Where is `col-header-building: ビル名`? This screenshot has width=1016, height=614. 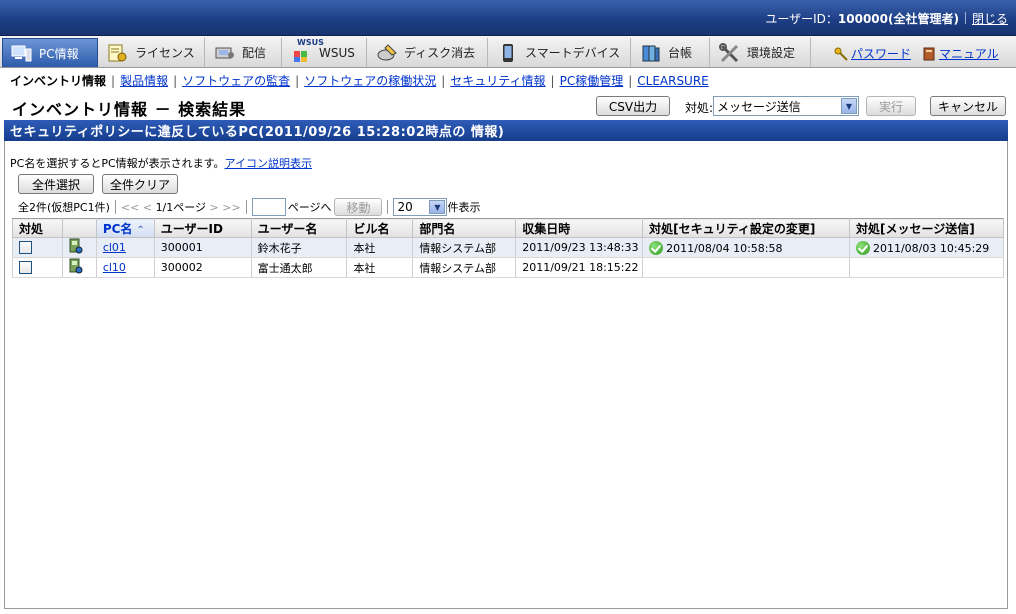 col-header-building: ビル名 is located at coordinates (380, 228).